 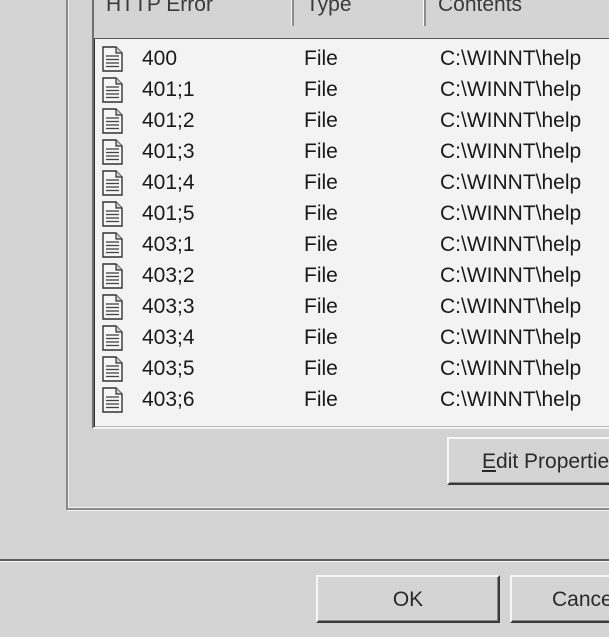 I want to click on list-row: 401;5 File C:\WINNT\help, so click(x=351, y=213).